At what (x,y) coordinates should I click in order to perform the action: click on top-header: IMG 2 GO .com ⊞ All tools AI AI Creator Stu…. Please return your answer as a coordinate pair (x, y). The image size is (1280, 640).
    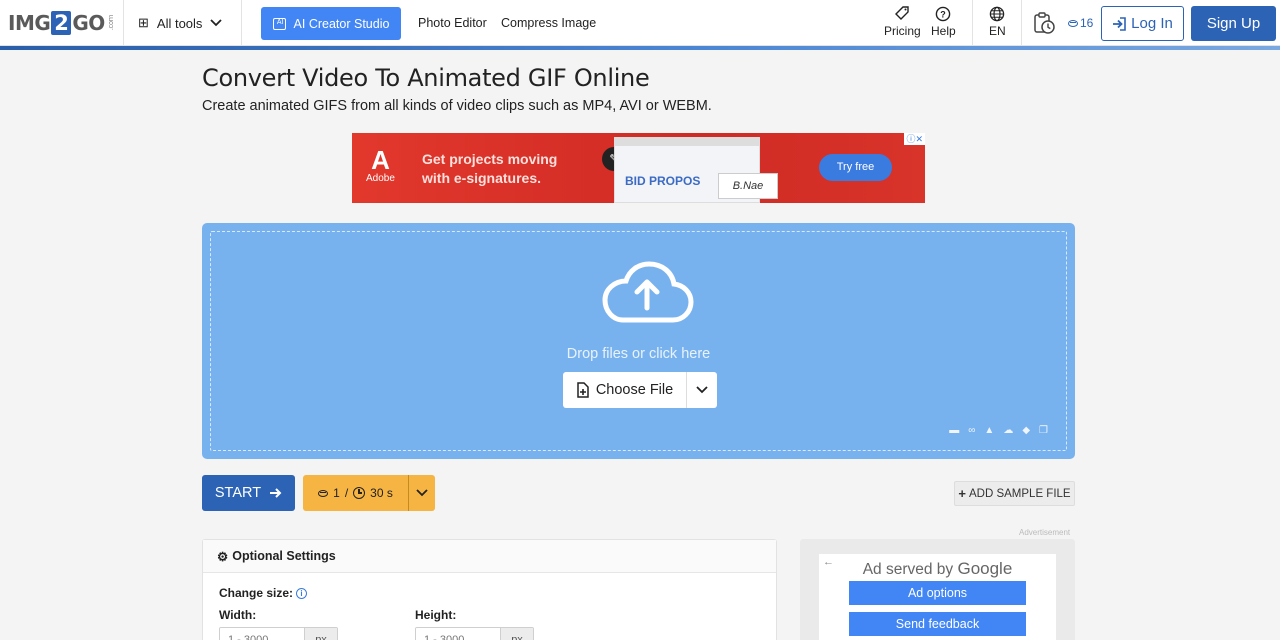
    Looking at the image, I should click on (640, 23).